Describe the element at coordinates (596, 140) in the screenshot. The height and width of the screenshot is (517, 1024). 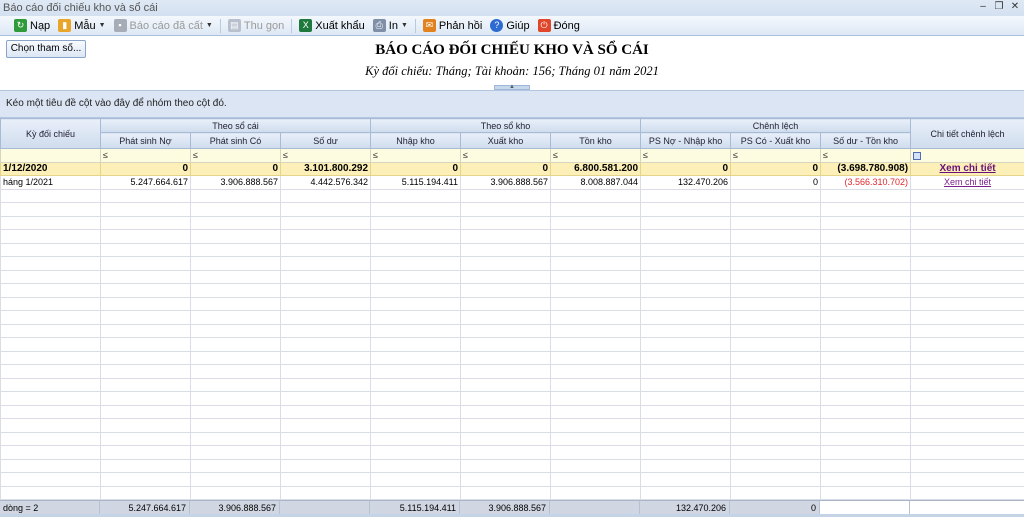
I see `col-ton-kho: Tồn kho` at that location.